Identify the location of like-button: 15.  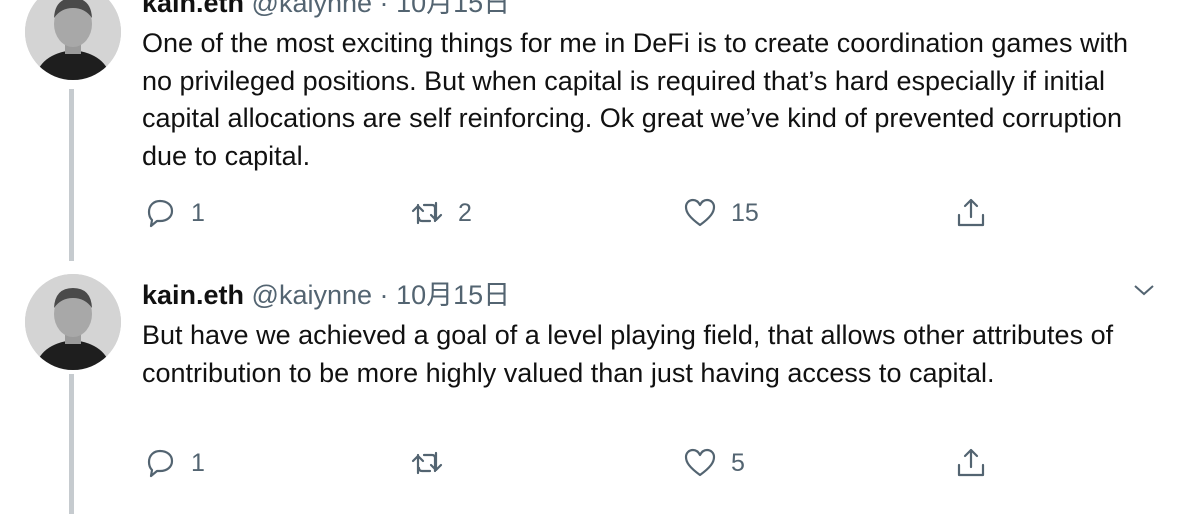
(721, 213).